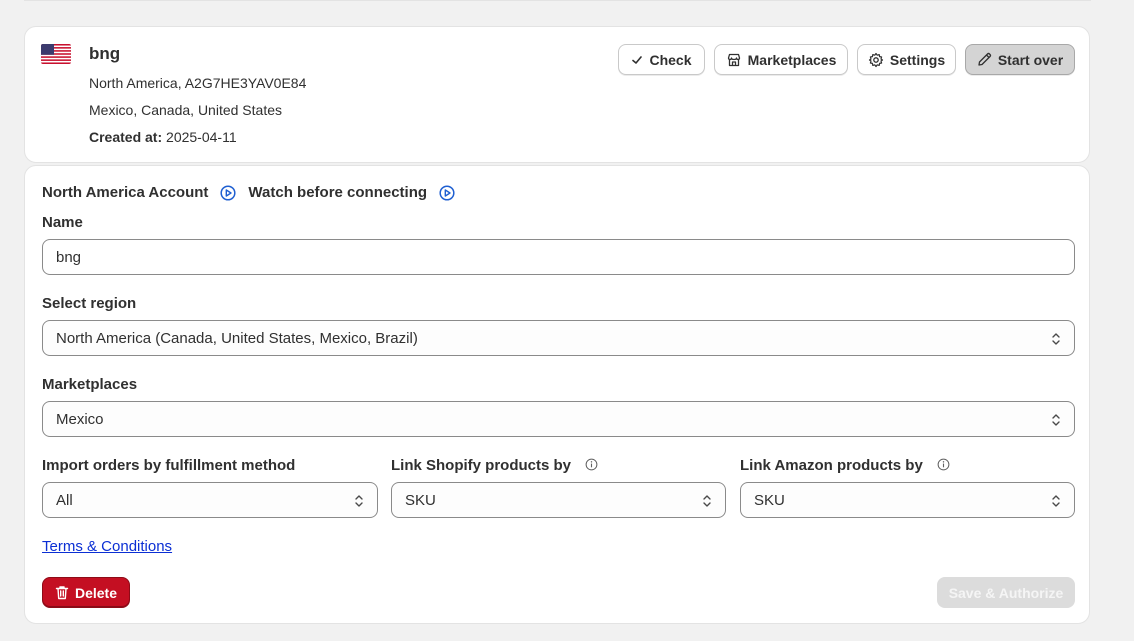 This screenshot has width=1134, height=641. I want to click on save-authorize-label: Save & Authorize, so click(1006, 592).